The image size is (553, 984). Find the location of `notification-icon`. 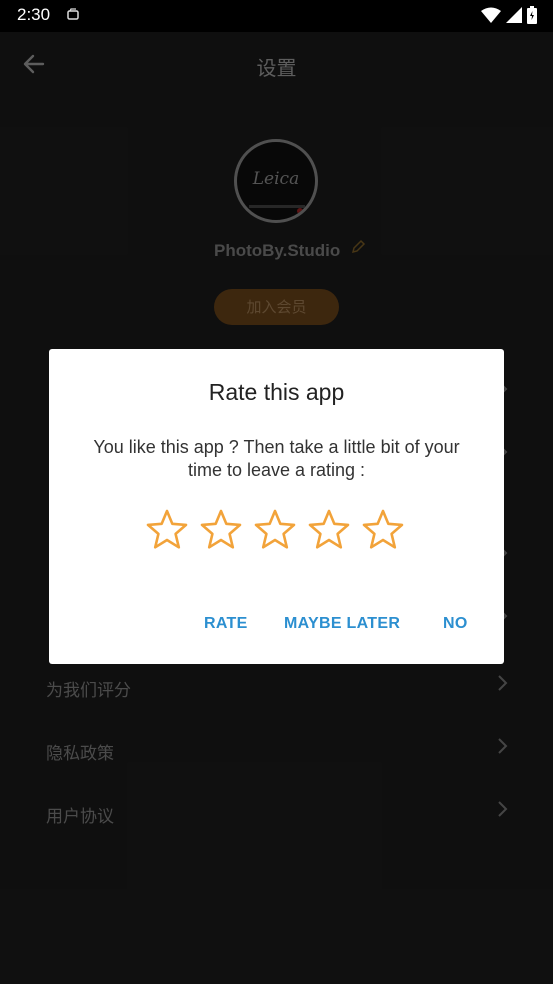

notification-icon is located at coordinates (73, 16).